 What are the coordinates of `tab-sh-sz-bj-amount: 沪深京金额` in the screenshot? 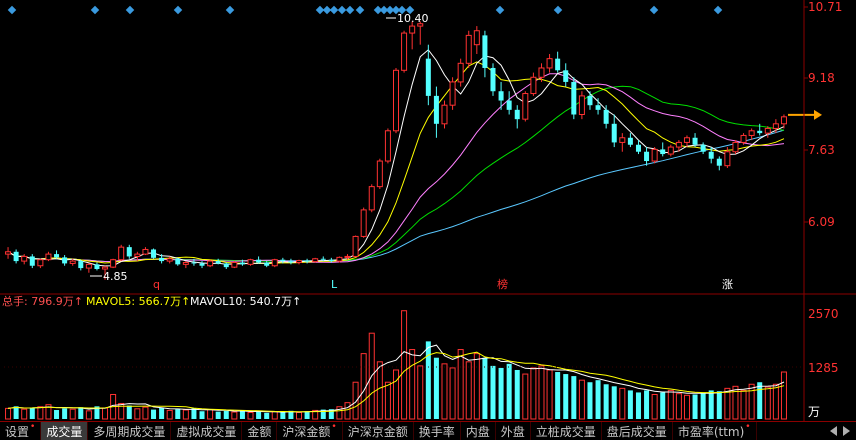 It's located at (378, 431).